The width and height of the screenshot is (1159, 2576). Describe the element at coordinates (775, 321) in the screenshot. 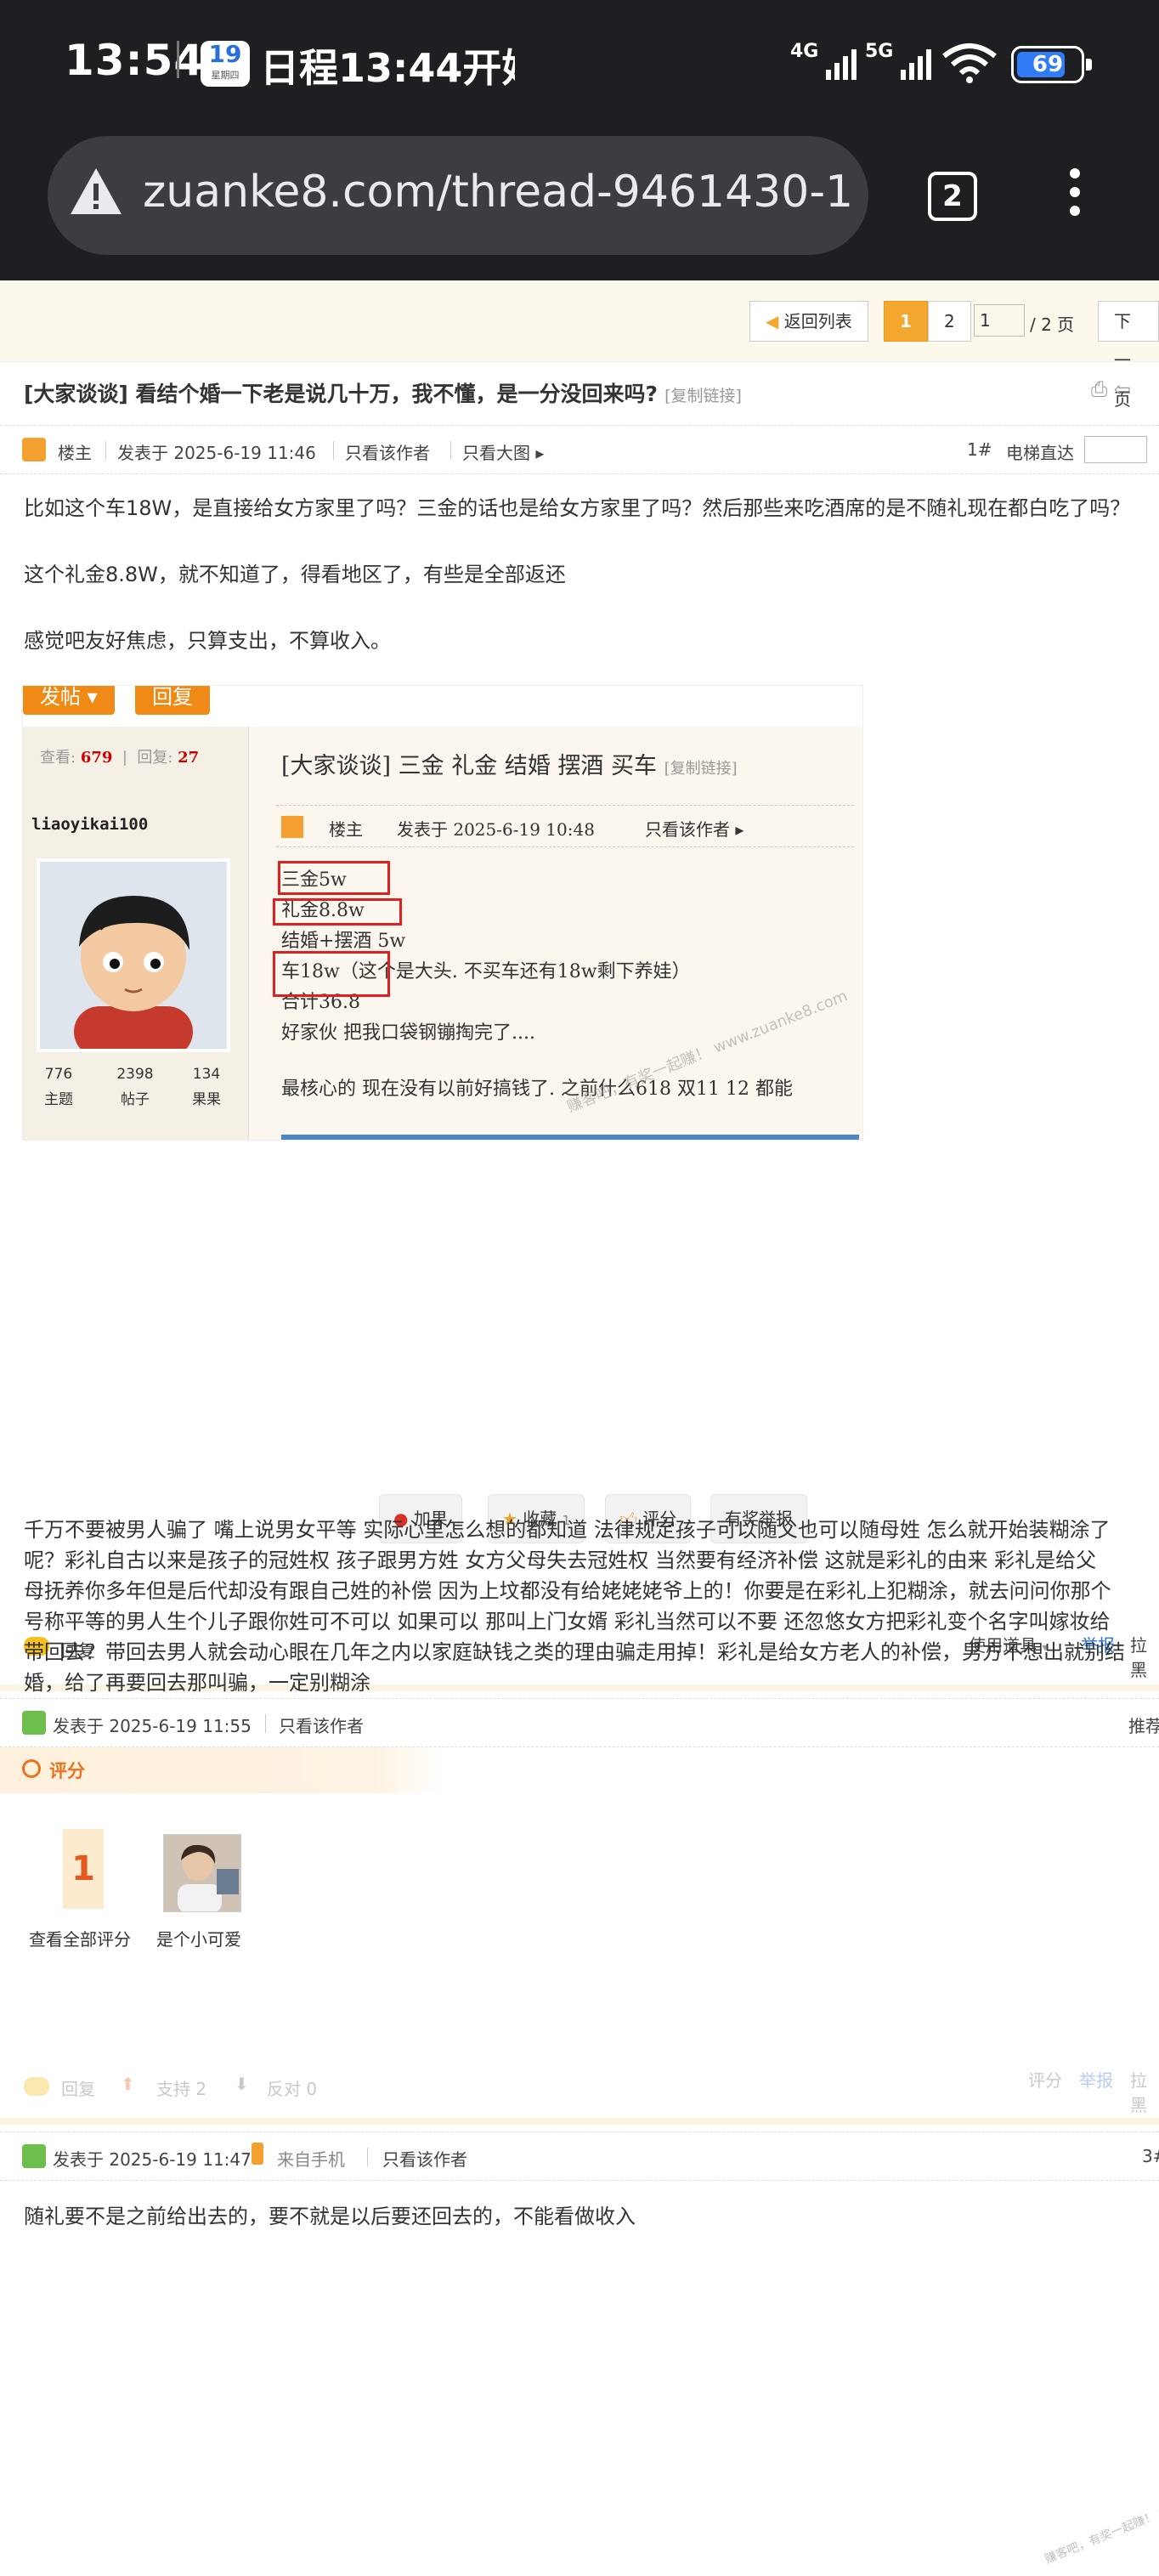

I see `chevron-left-icon: ◀` at that location.